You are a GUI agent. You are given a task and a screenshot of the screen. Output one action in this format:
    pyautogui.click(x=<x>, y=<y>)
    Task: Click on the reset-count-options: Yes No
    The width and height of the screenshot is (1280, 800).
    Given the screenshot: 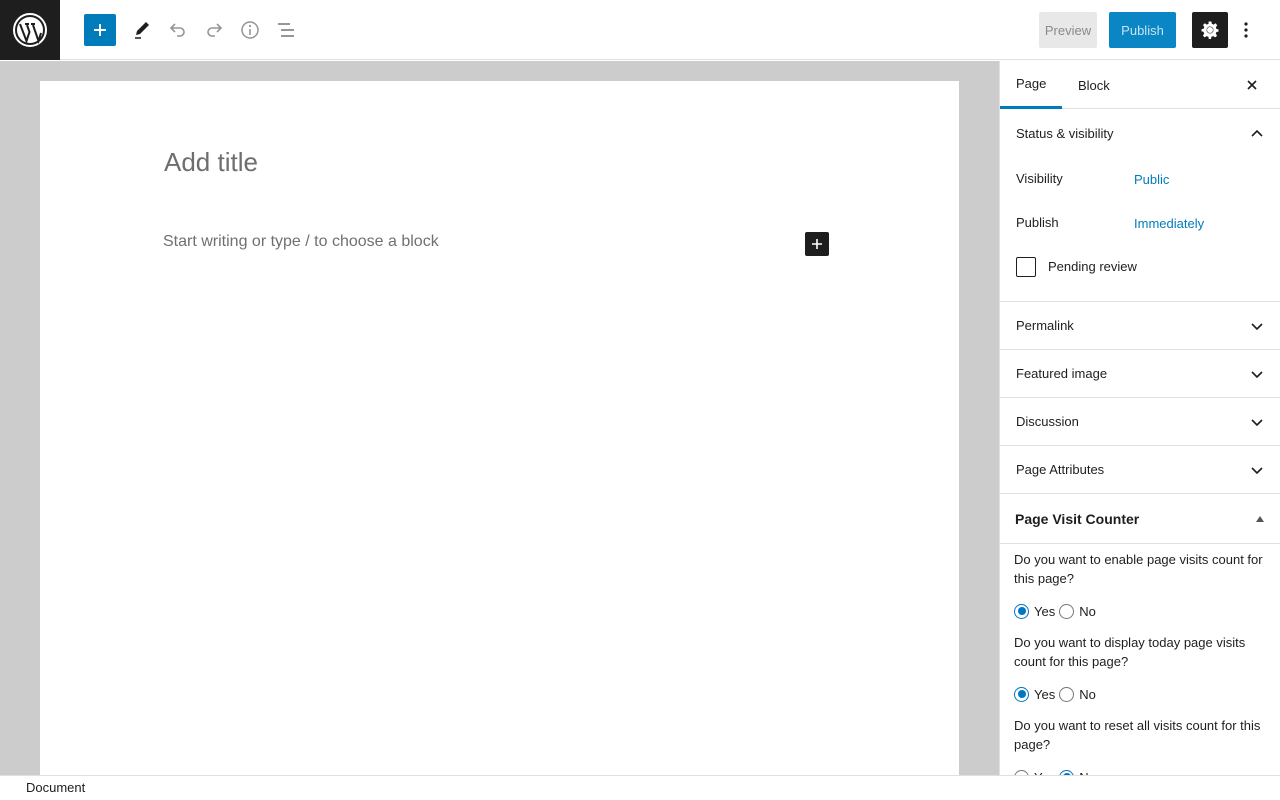 What is the action you would take?
    pyautogui.click(x=1057, y=771)
    